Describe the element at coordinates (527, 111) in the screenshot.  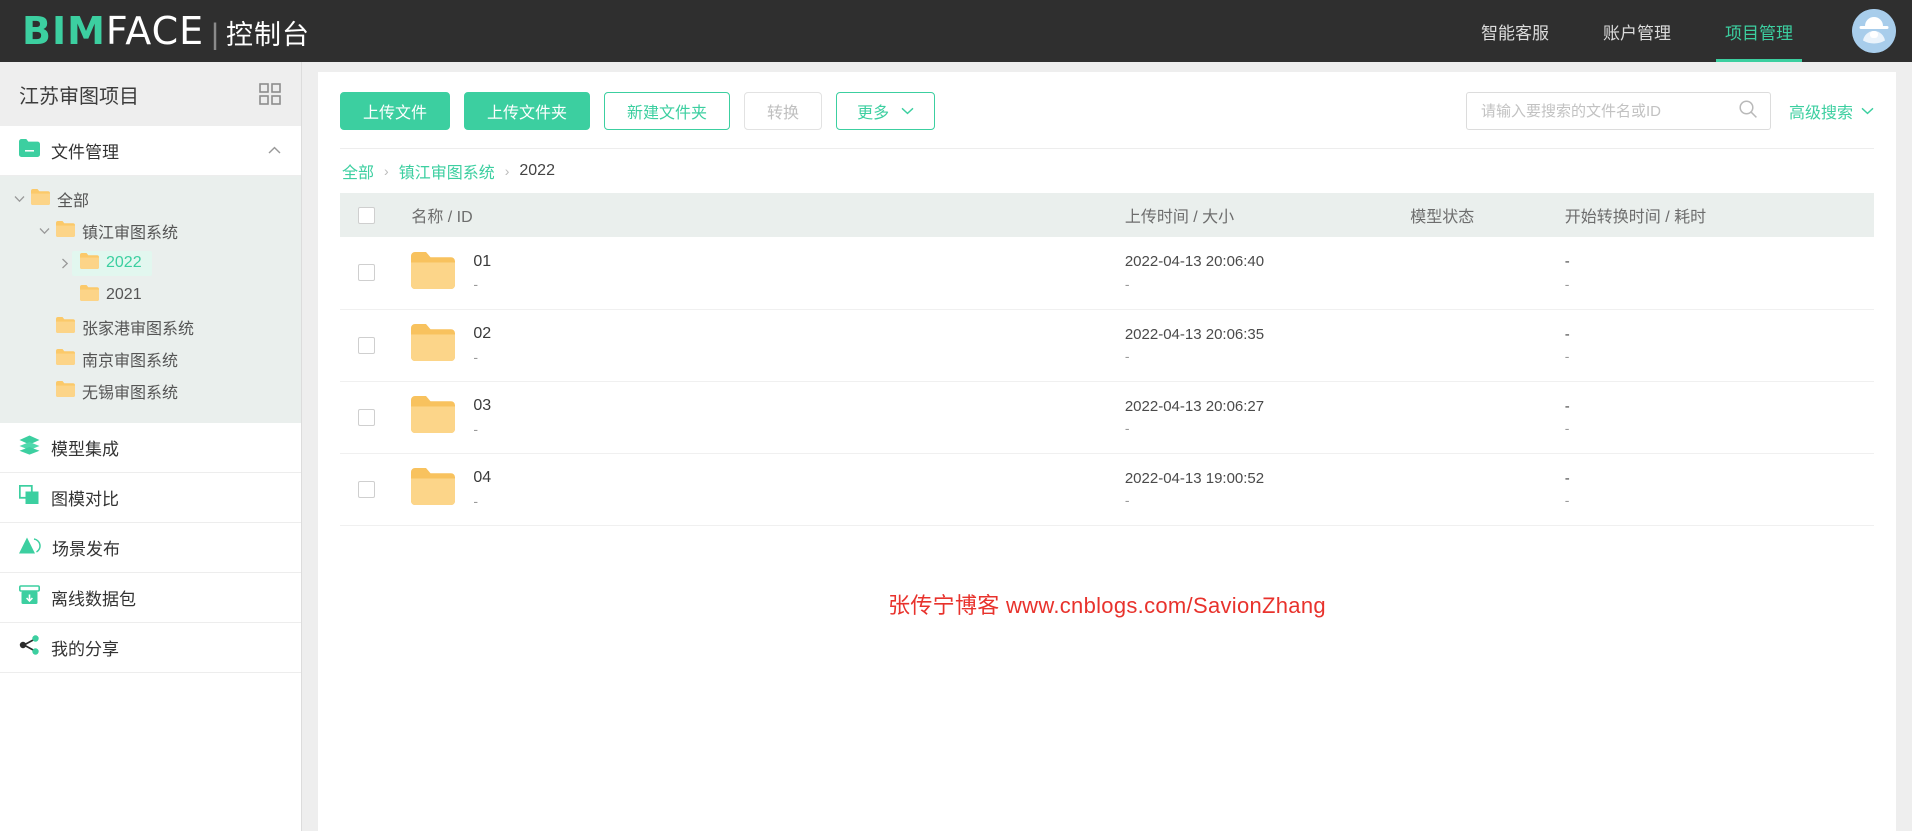
I see `upload-folder-button: 上传文件夹` at that location.